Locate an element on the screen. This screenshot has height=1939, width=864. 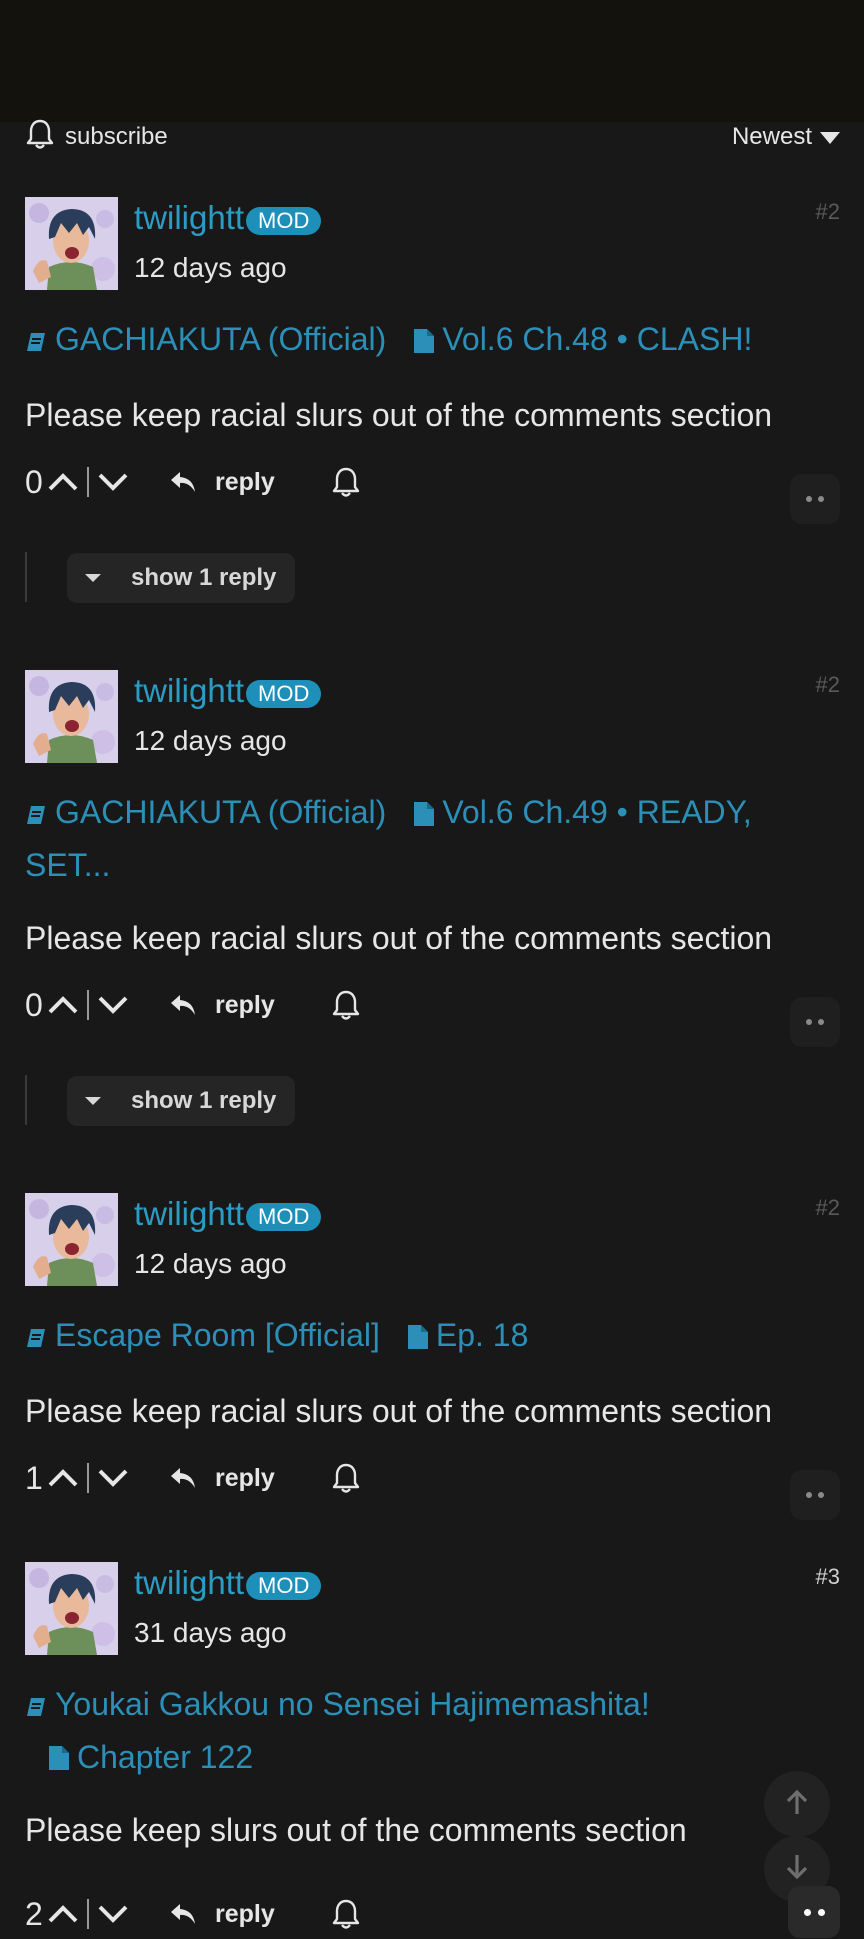
comment-time: 31 days ago is located at coordinates (210, 1632).